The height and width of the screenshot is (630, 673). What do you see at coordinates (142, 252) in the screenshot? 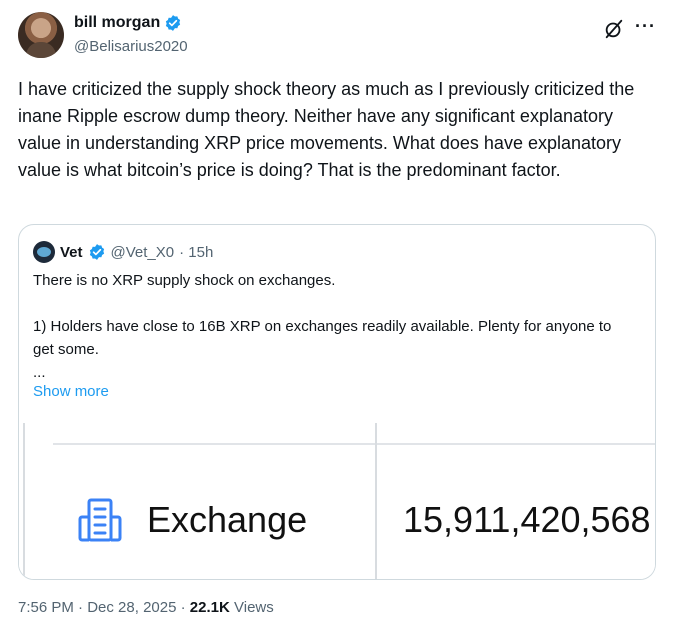
I see `quote-author-handle: @Vet_X0` at bounding box center [142, 252].